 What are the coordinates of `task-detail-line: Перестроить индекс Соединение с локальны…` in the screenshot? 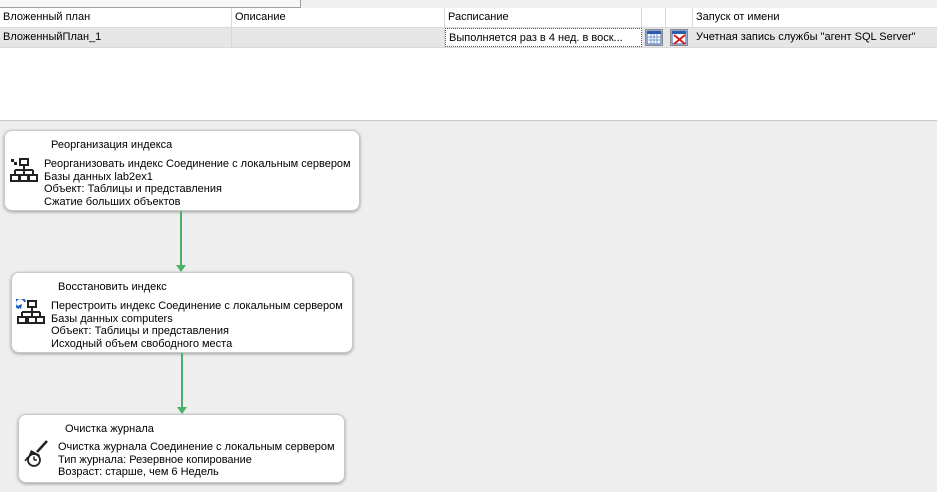 It's located at (197, 306).